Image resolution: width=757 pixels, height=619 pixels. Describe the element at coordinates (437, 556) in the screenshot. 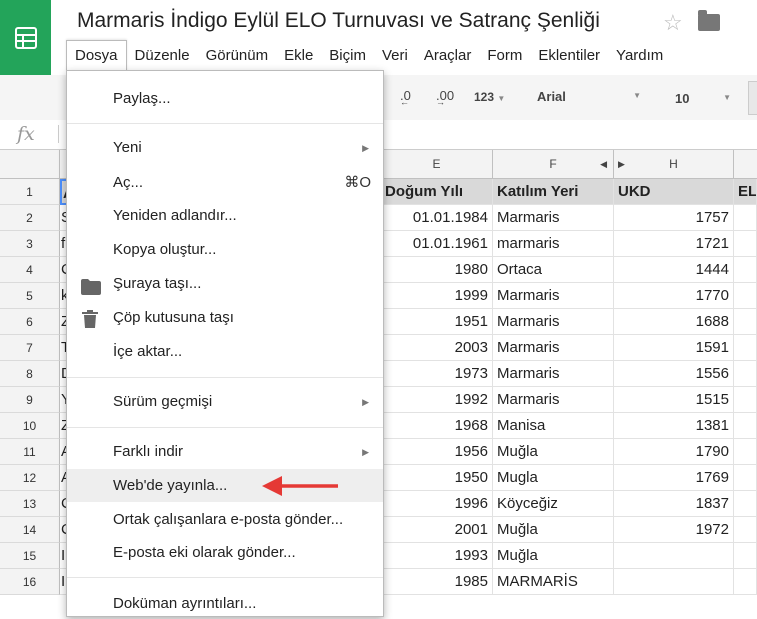

I see `cell-birth-year: 1993` at that location.